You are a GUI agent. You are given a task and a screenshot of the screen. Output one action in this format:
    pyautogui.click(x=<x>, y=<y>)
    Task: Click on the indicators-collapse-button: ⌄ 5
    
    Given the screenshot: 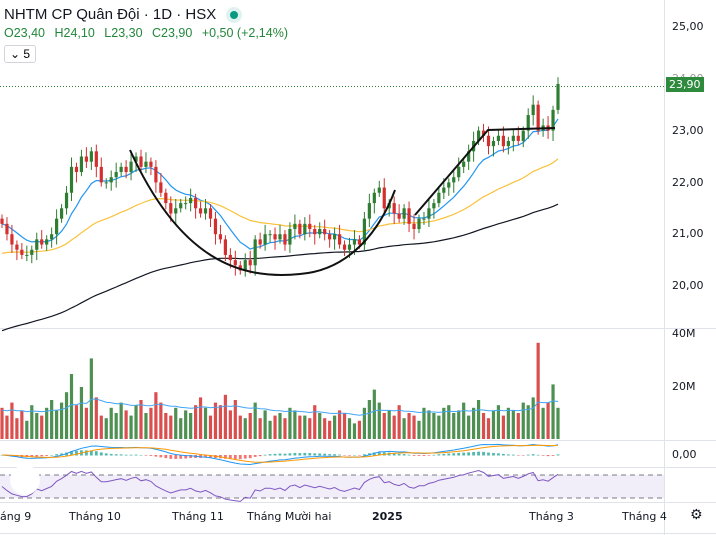 What is the action you would take?
    pyautogui.click(x=20, y=54)
    